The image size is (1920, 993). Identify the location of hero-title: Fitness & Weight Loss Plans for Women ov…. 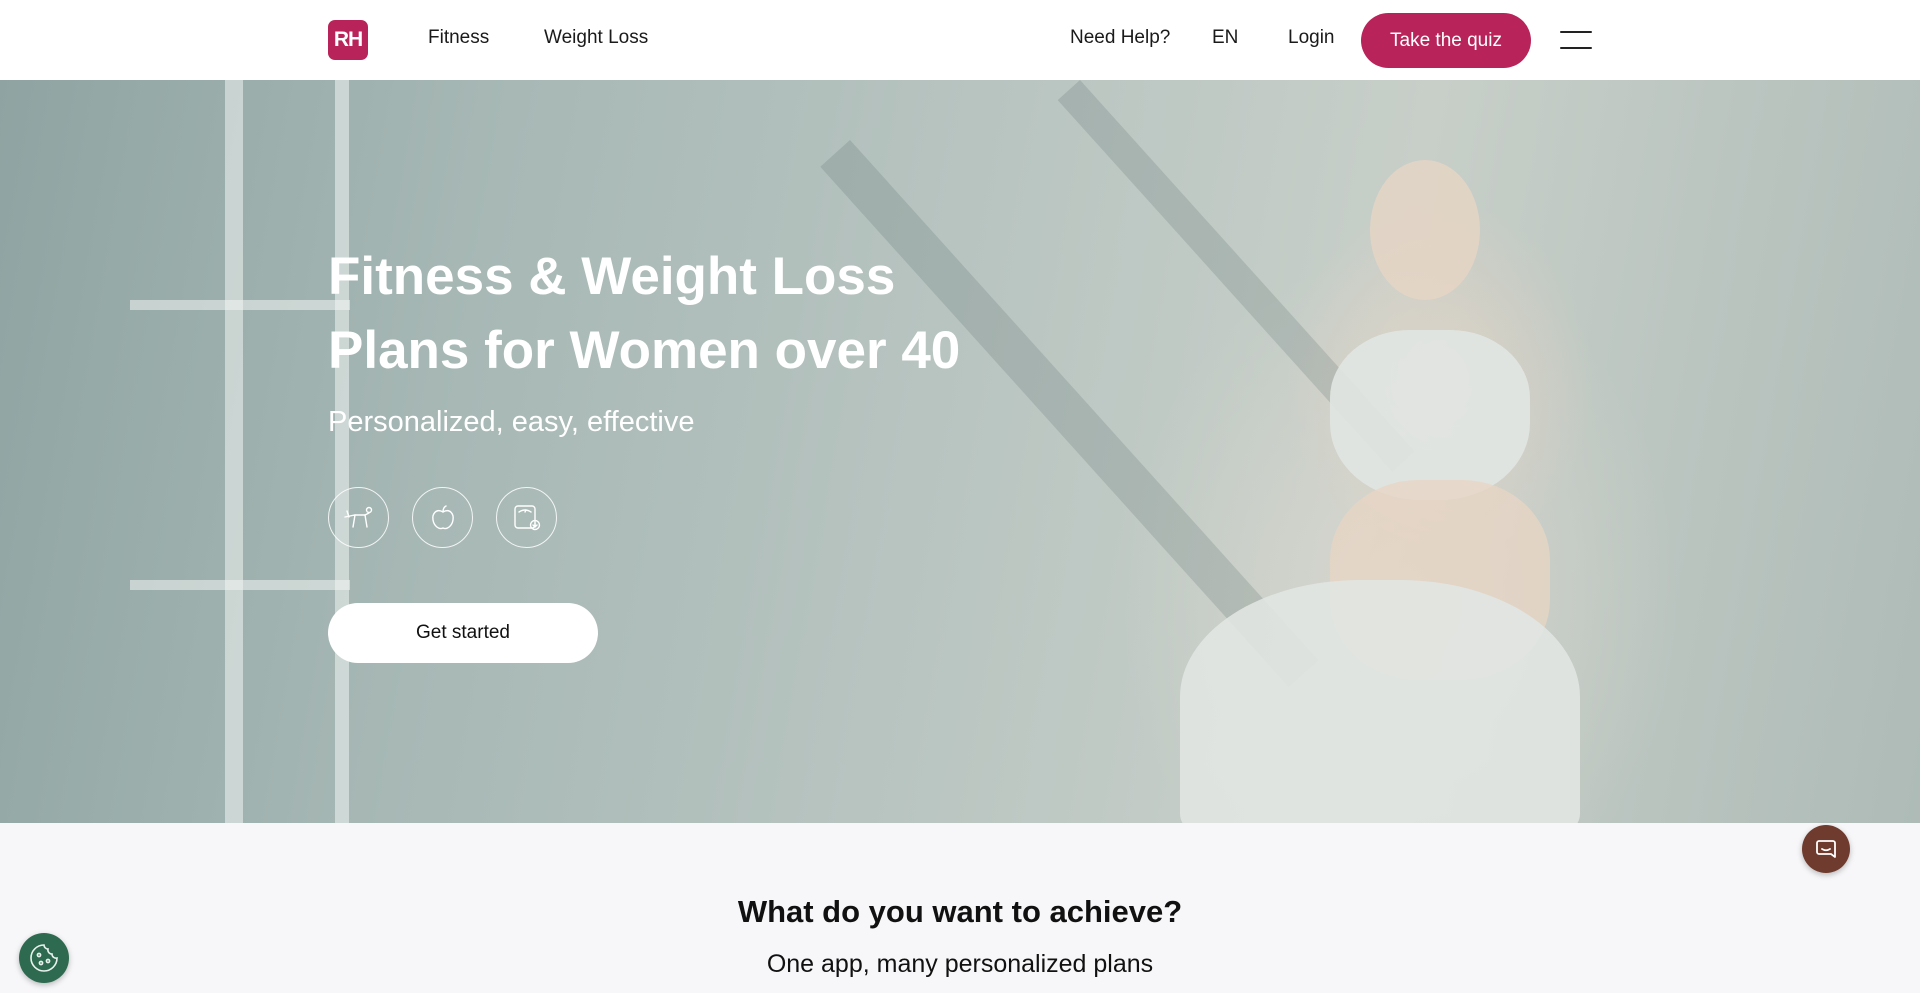
(644, 313).